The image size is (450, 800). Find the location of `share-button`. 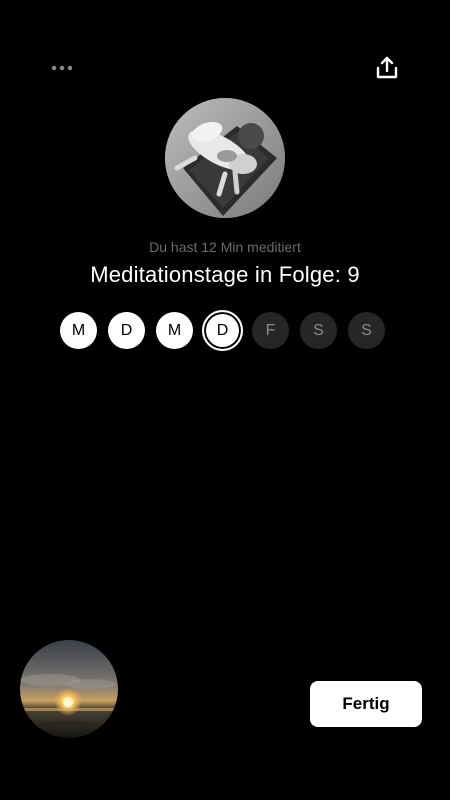

share-button is located at coordinates (387, 68).